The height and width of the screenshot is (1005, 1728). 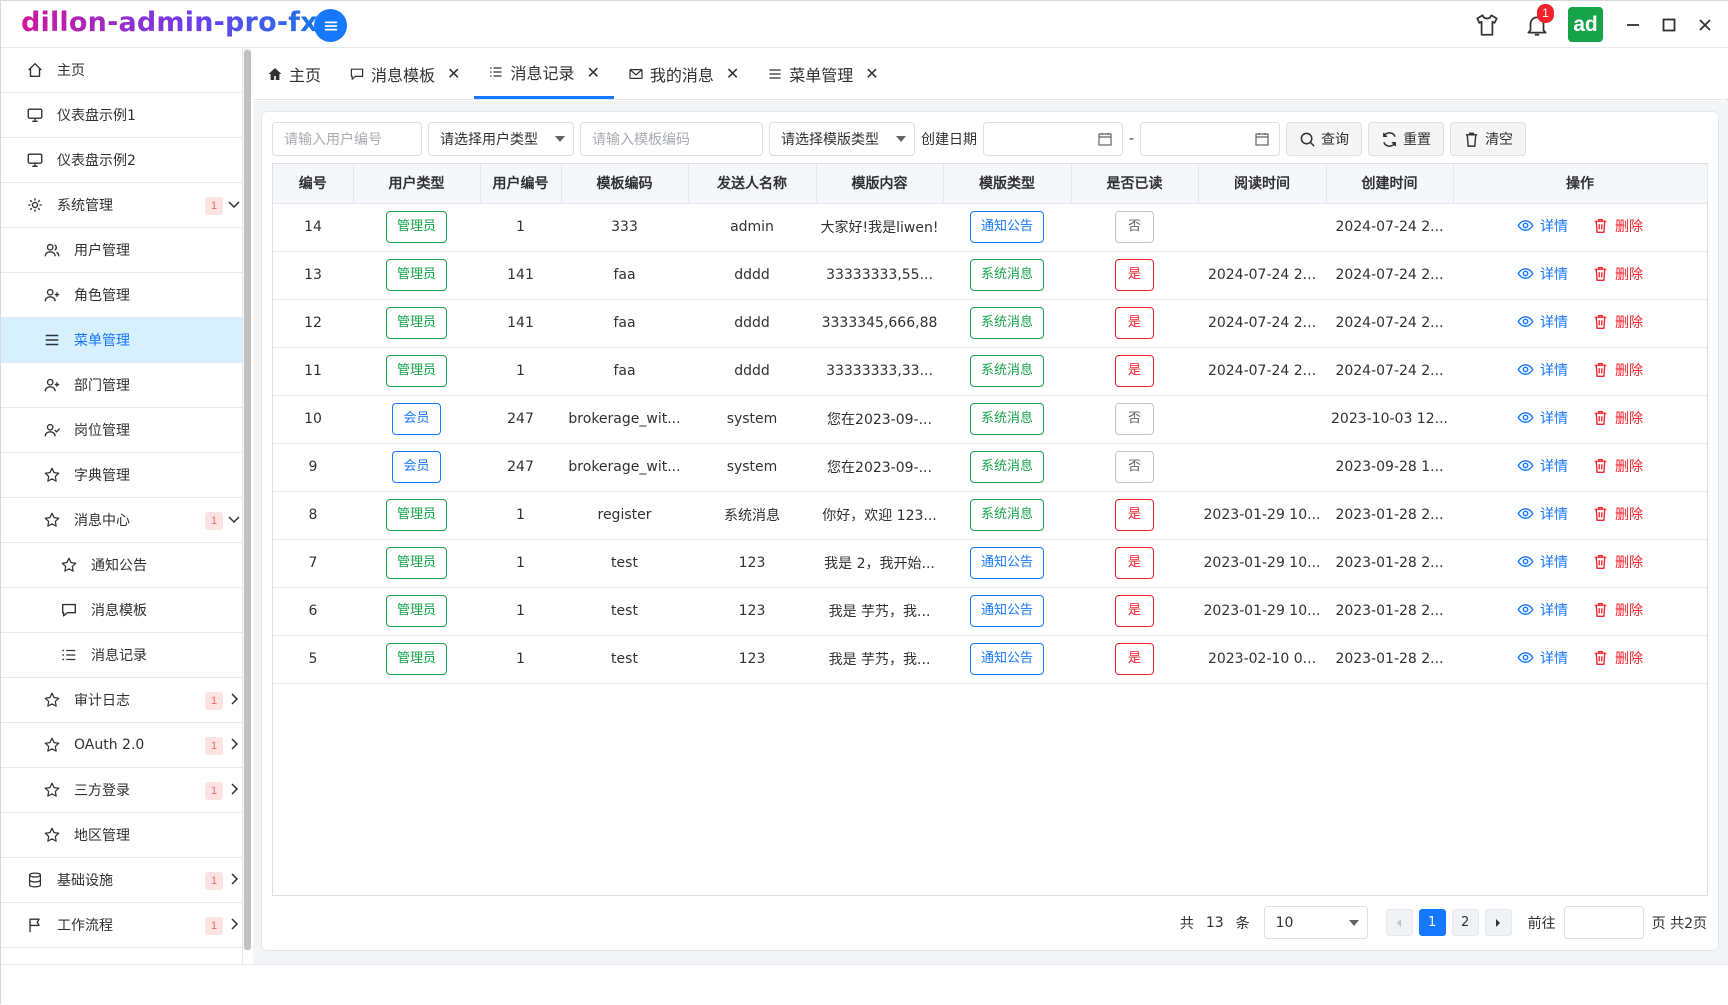 I want to click on close-window-button, so click(x=1705, y=24).